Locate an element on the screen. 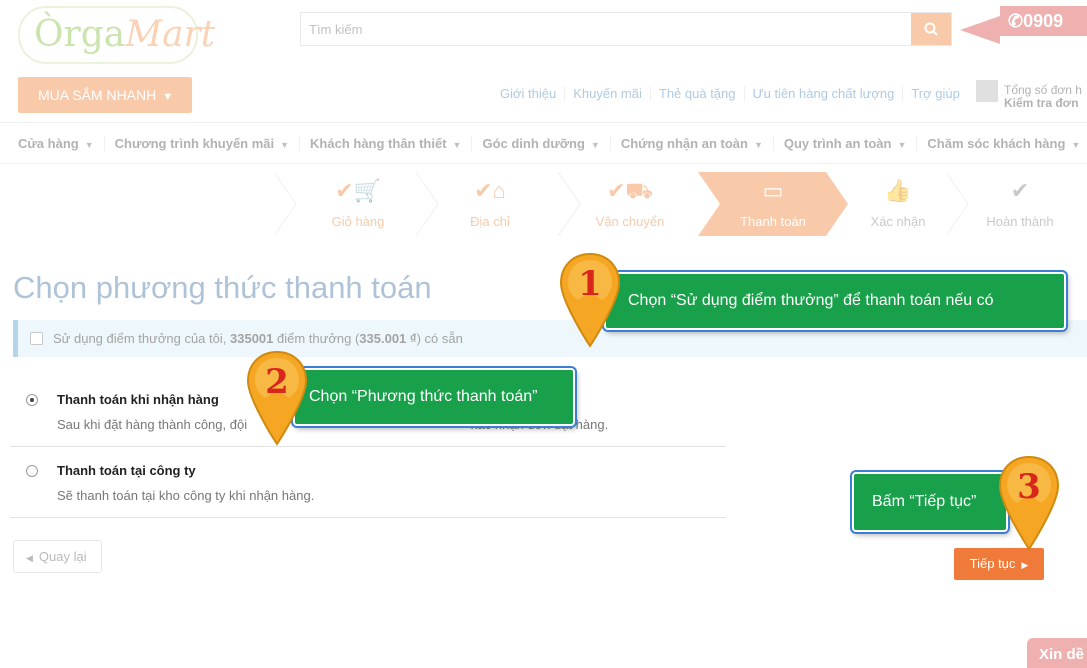 This screenshot has height=668, width=1087. order-summary: Tổng số đơn h Kiểm tra đơn is located at coordinates (1031, 95).